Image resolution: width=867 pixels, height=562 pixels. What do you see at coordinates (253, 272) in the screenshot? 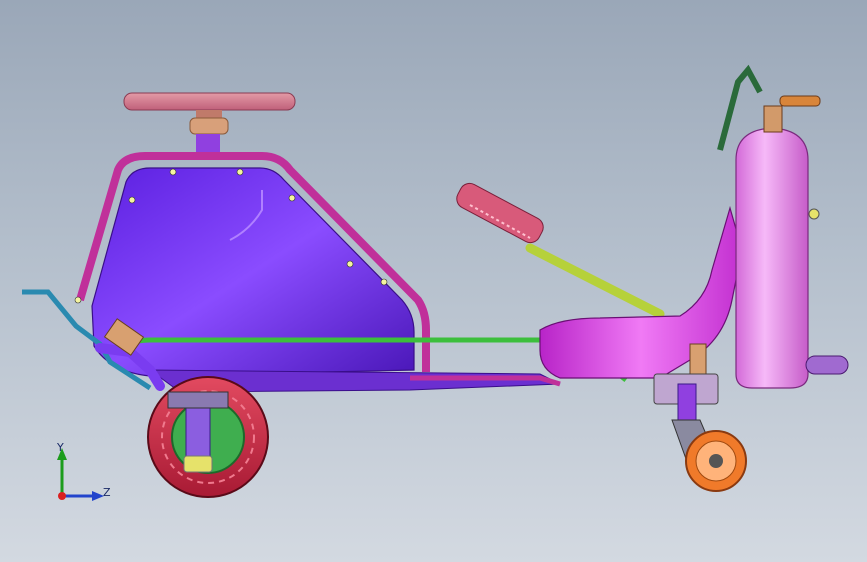
I see `fuel-tank-body` at bounding box center [253, 272].